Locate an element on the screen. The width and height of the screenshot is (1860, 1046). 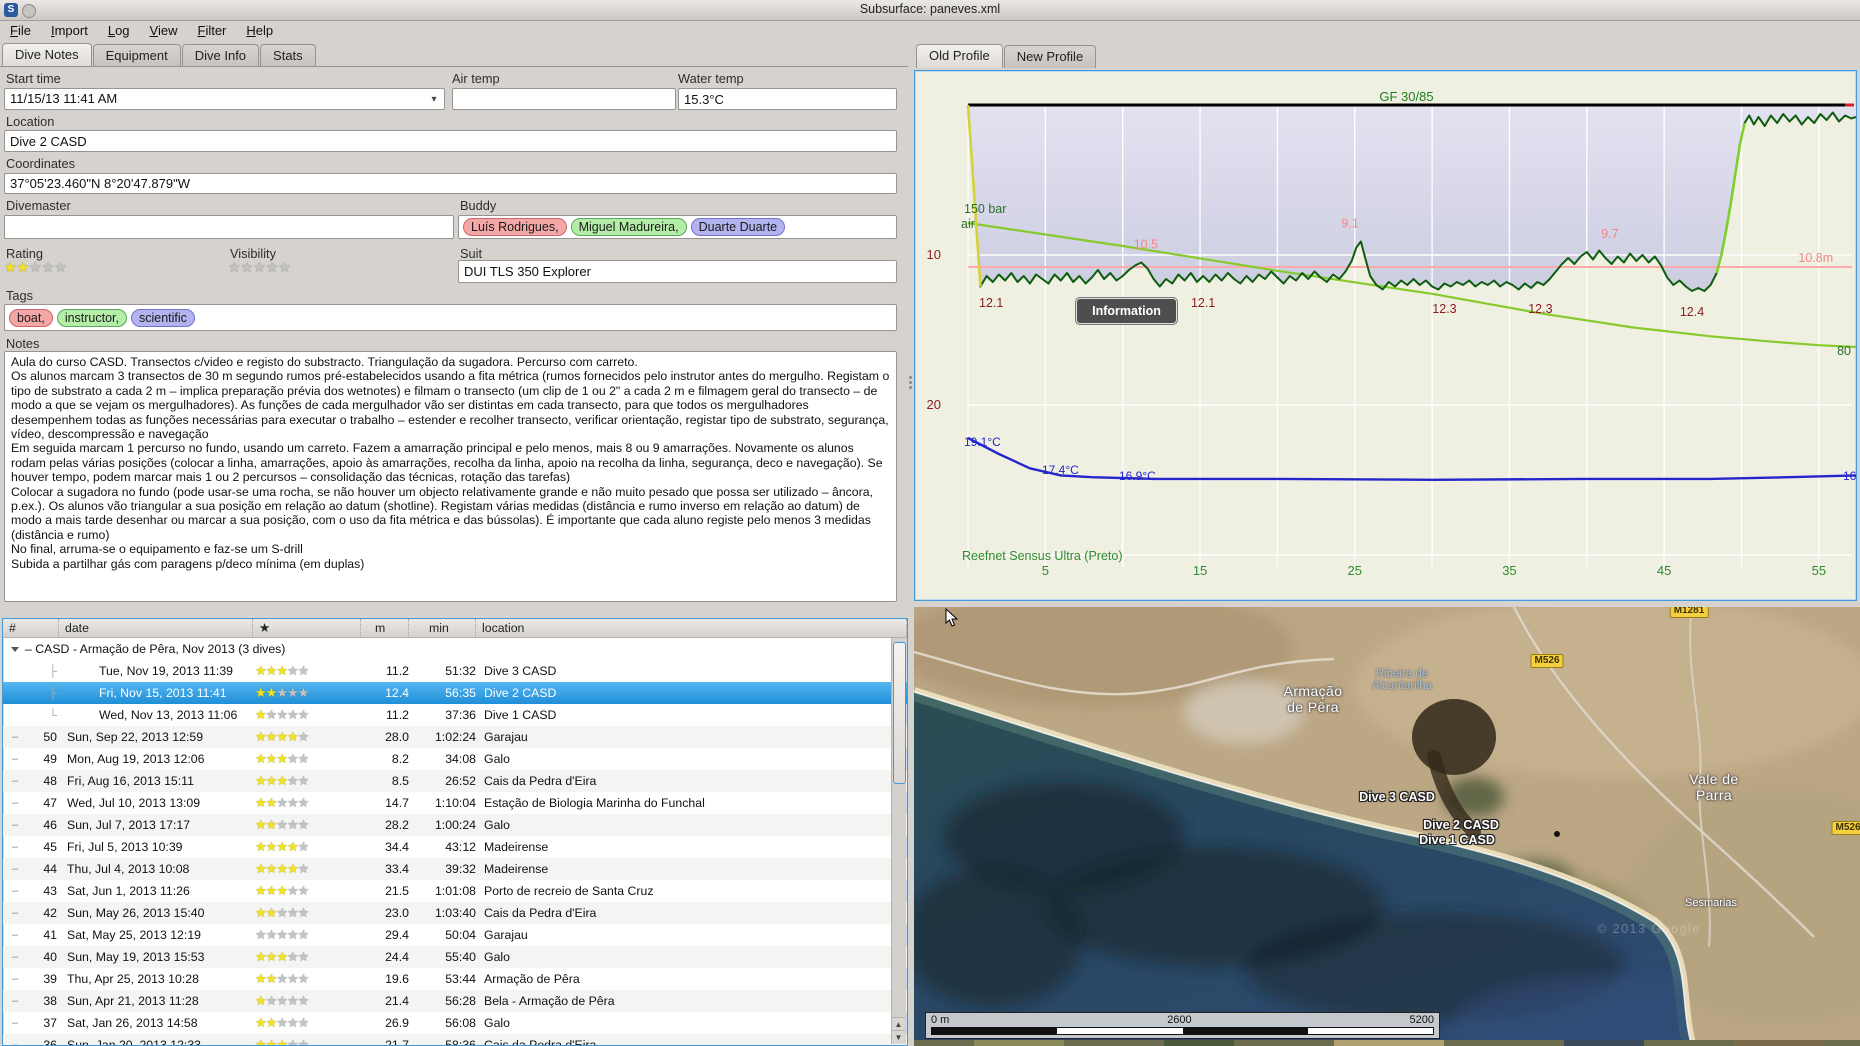
tags-field: boat, instructor, scientific is located at coordinates (450, 317).